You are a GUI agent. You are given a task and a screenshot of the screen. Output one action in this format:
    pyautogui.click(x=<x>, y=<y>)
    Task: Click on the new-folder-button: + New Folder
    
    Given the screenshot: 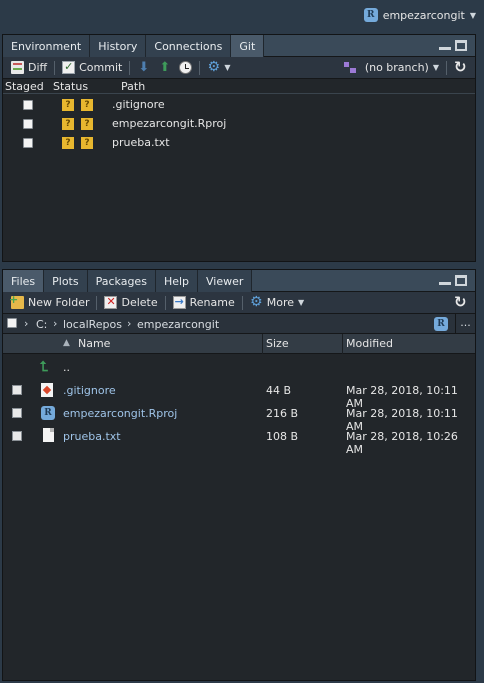 What is the action you would take?
    pyautogui.click(x=50, y=303)
    